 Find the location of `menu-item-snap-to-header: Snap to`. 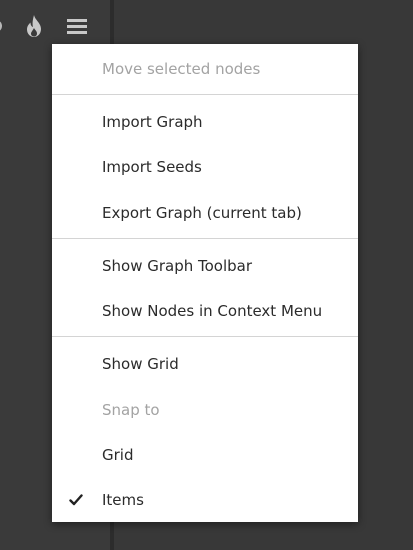

menu-item-snap-to-header: Snap to is located at coordinates (205, 410).